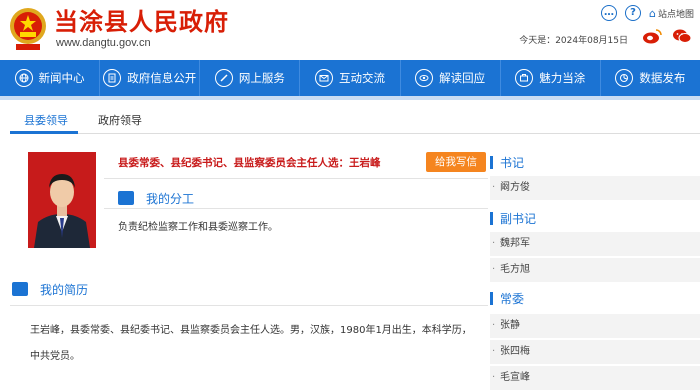 The image size is (700, 390). What do you see at coordinates (462, 78) in the screenshot?
I see `nav-label: 解读回应` at bounding box center [462, 78].